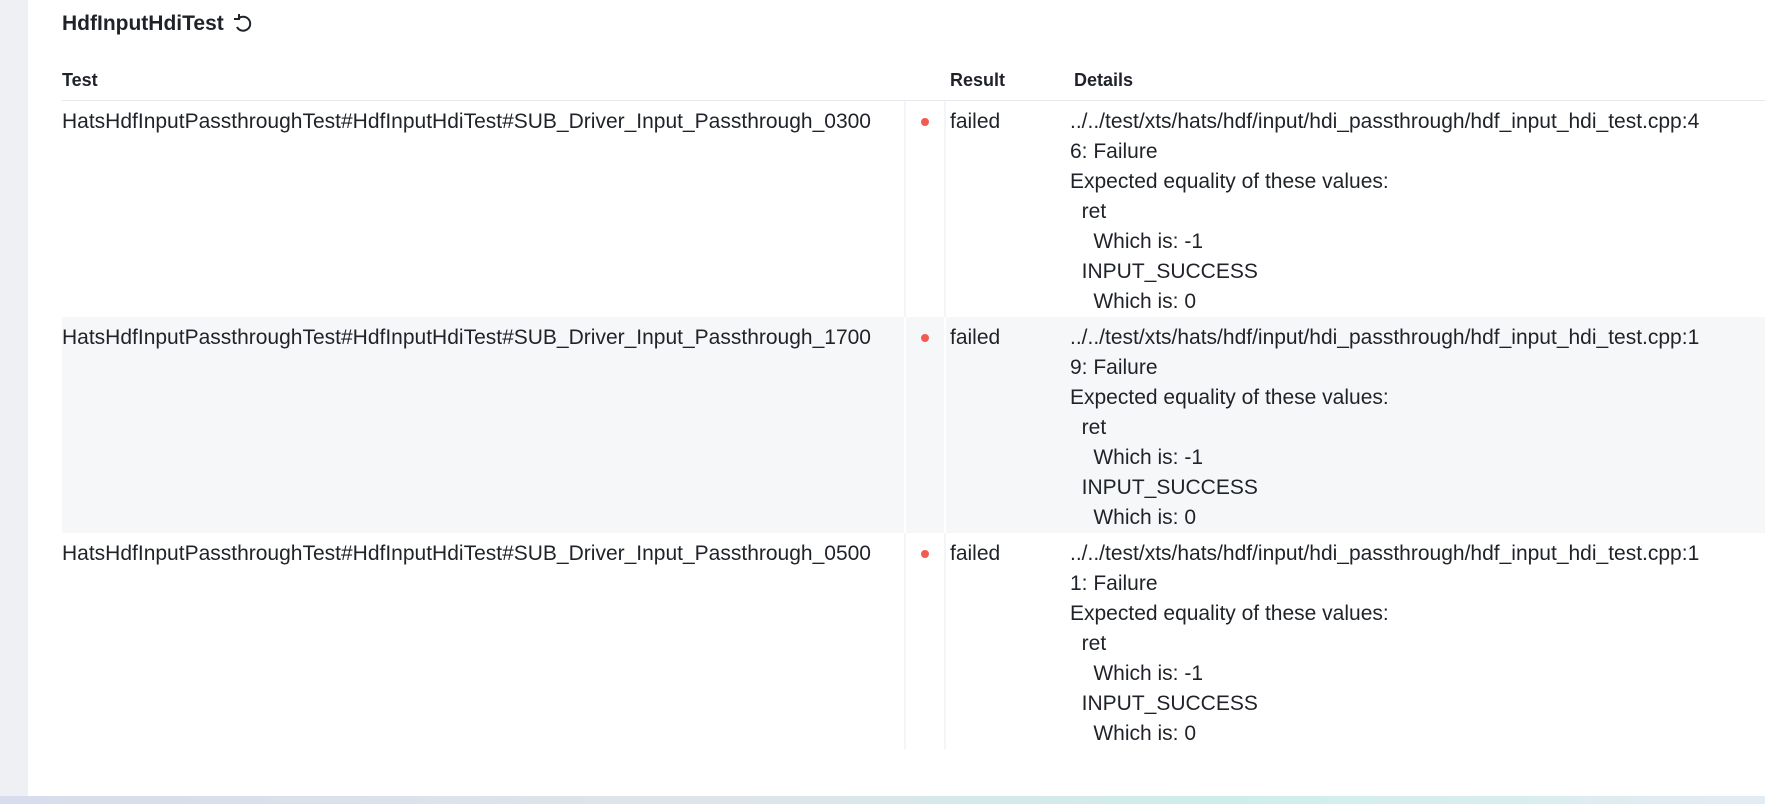 Image resolution: width=1765 pixels, height=804 pixels. What do you see at coordinates (1010, 80) in the screenshot?
I see `column-header-result: Result` at bounding box center [1010, 80].